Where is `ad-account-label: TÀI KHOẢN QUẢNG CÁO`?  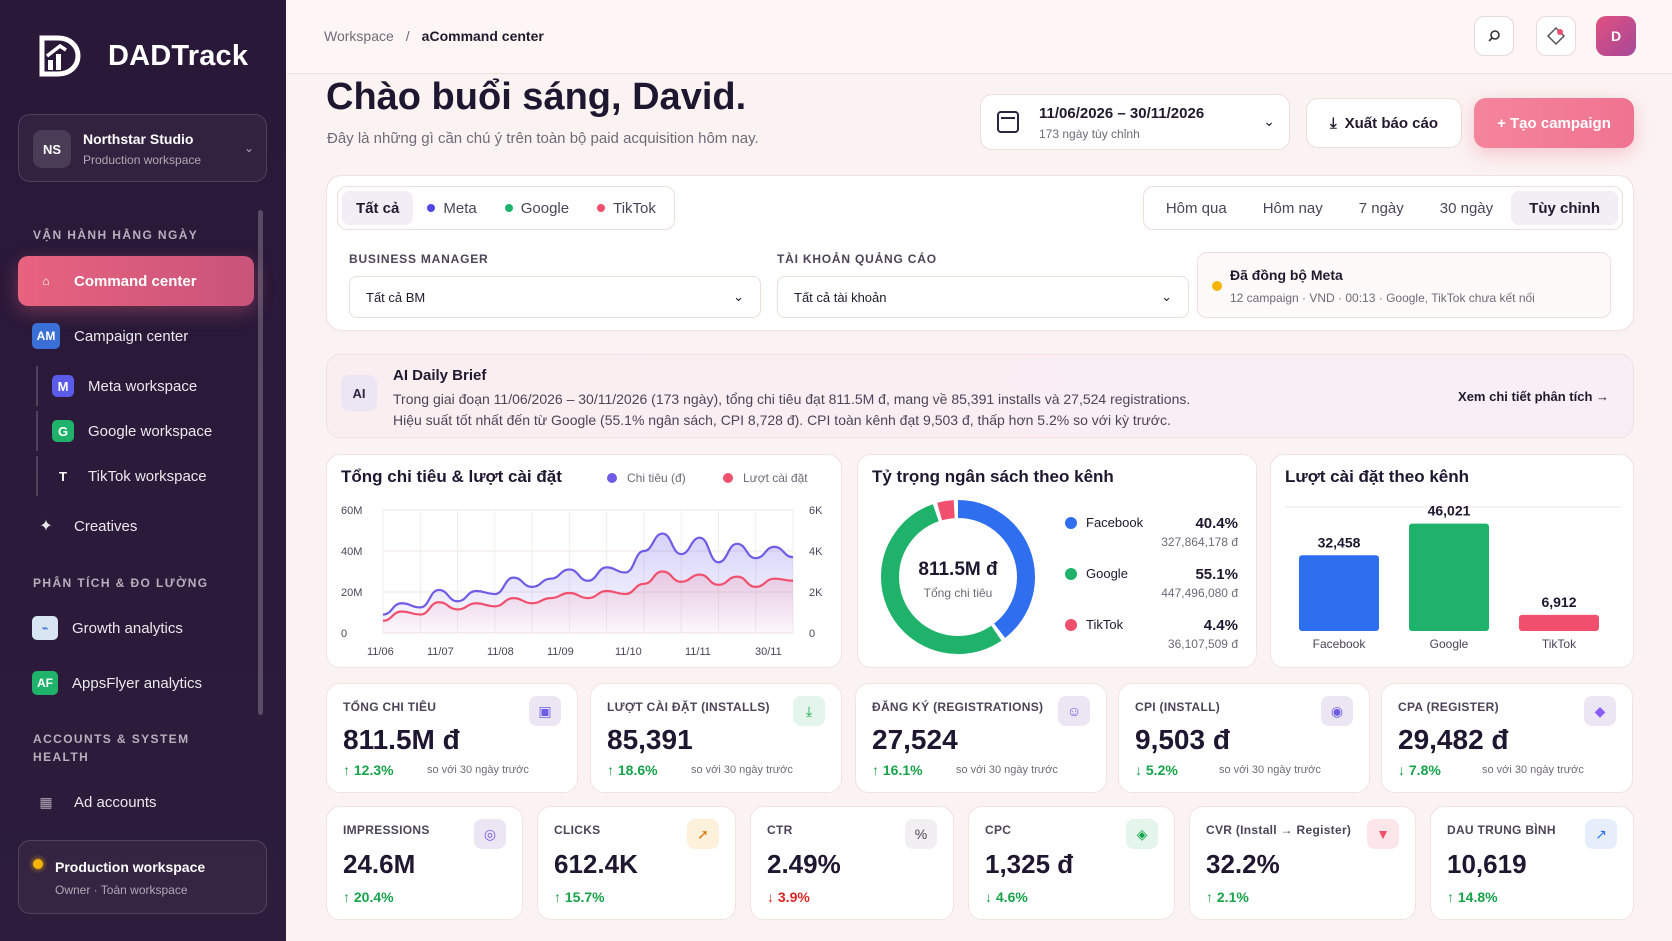
ad-account-label: TÀI KHOẢN QUẢNG CÁO is located at coordinates (857, 259).